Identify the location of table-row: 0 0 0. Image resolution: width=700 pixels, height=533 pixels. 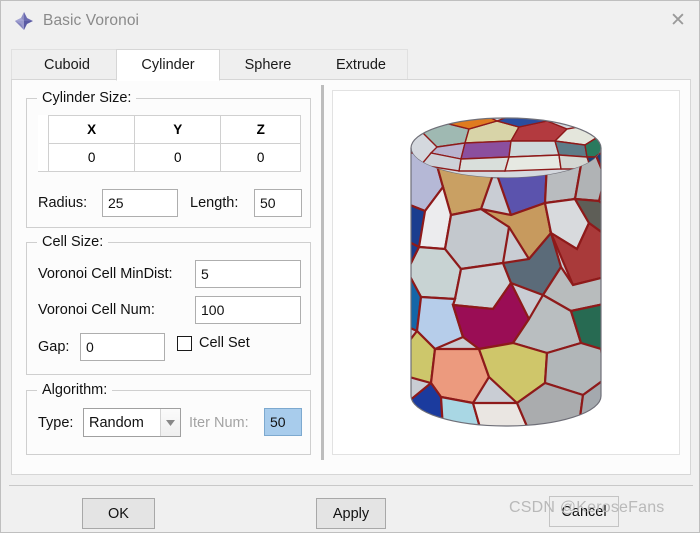
(169, 157).